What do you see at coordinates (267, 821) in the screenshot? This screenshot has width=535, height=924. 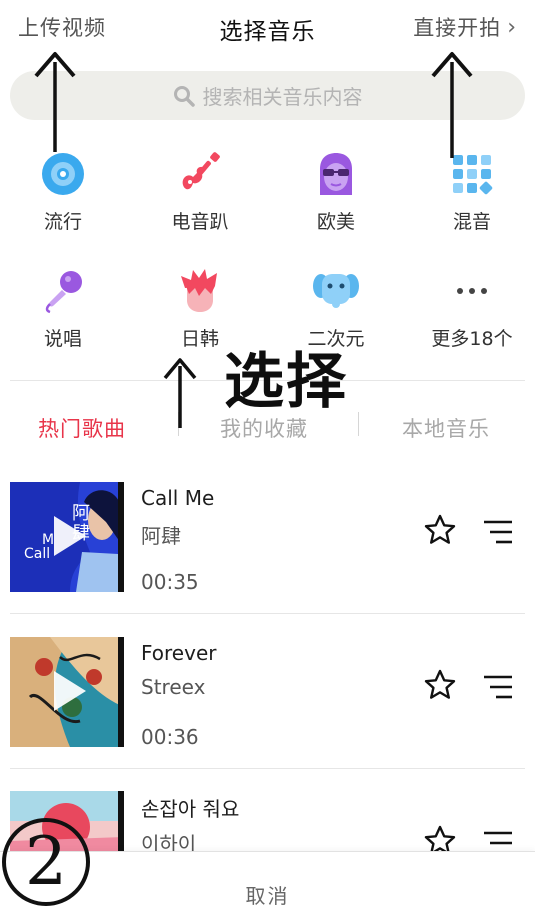 I see `song-row: 손잡아 줘요 이하이` at bounding box center [267, 821].